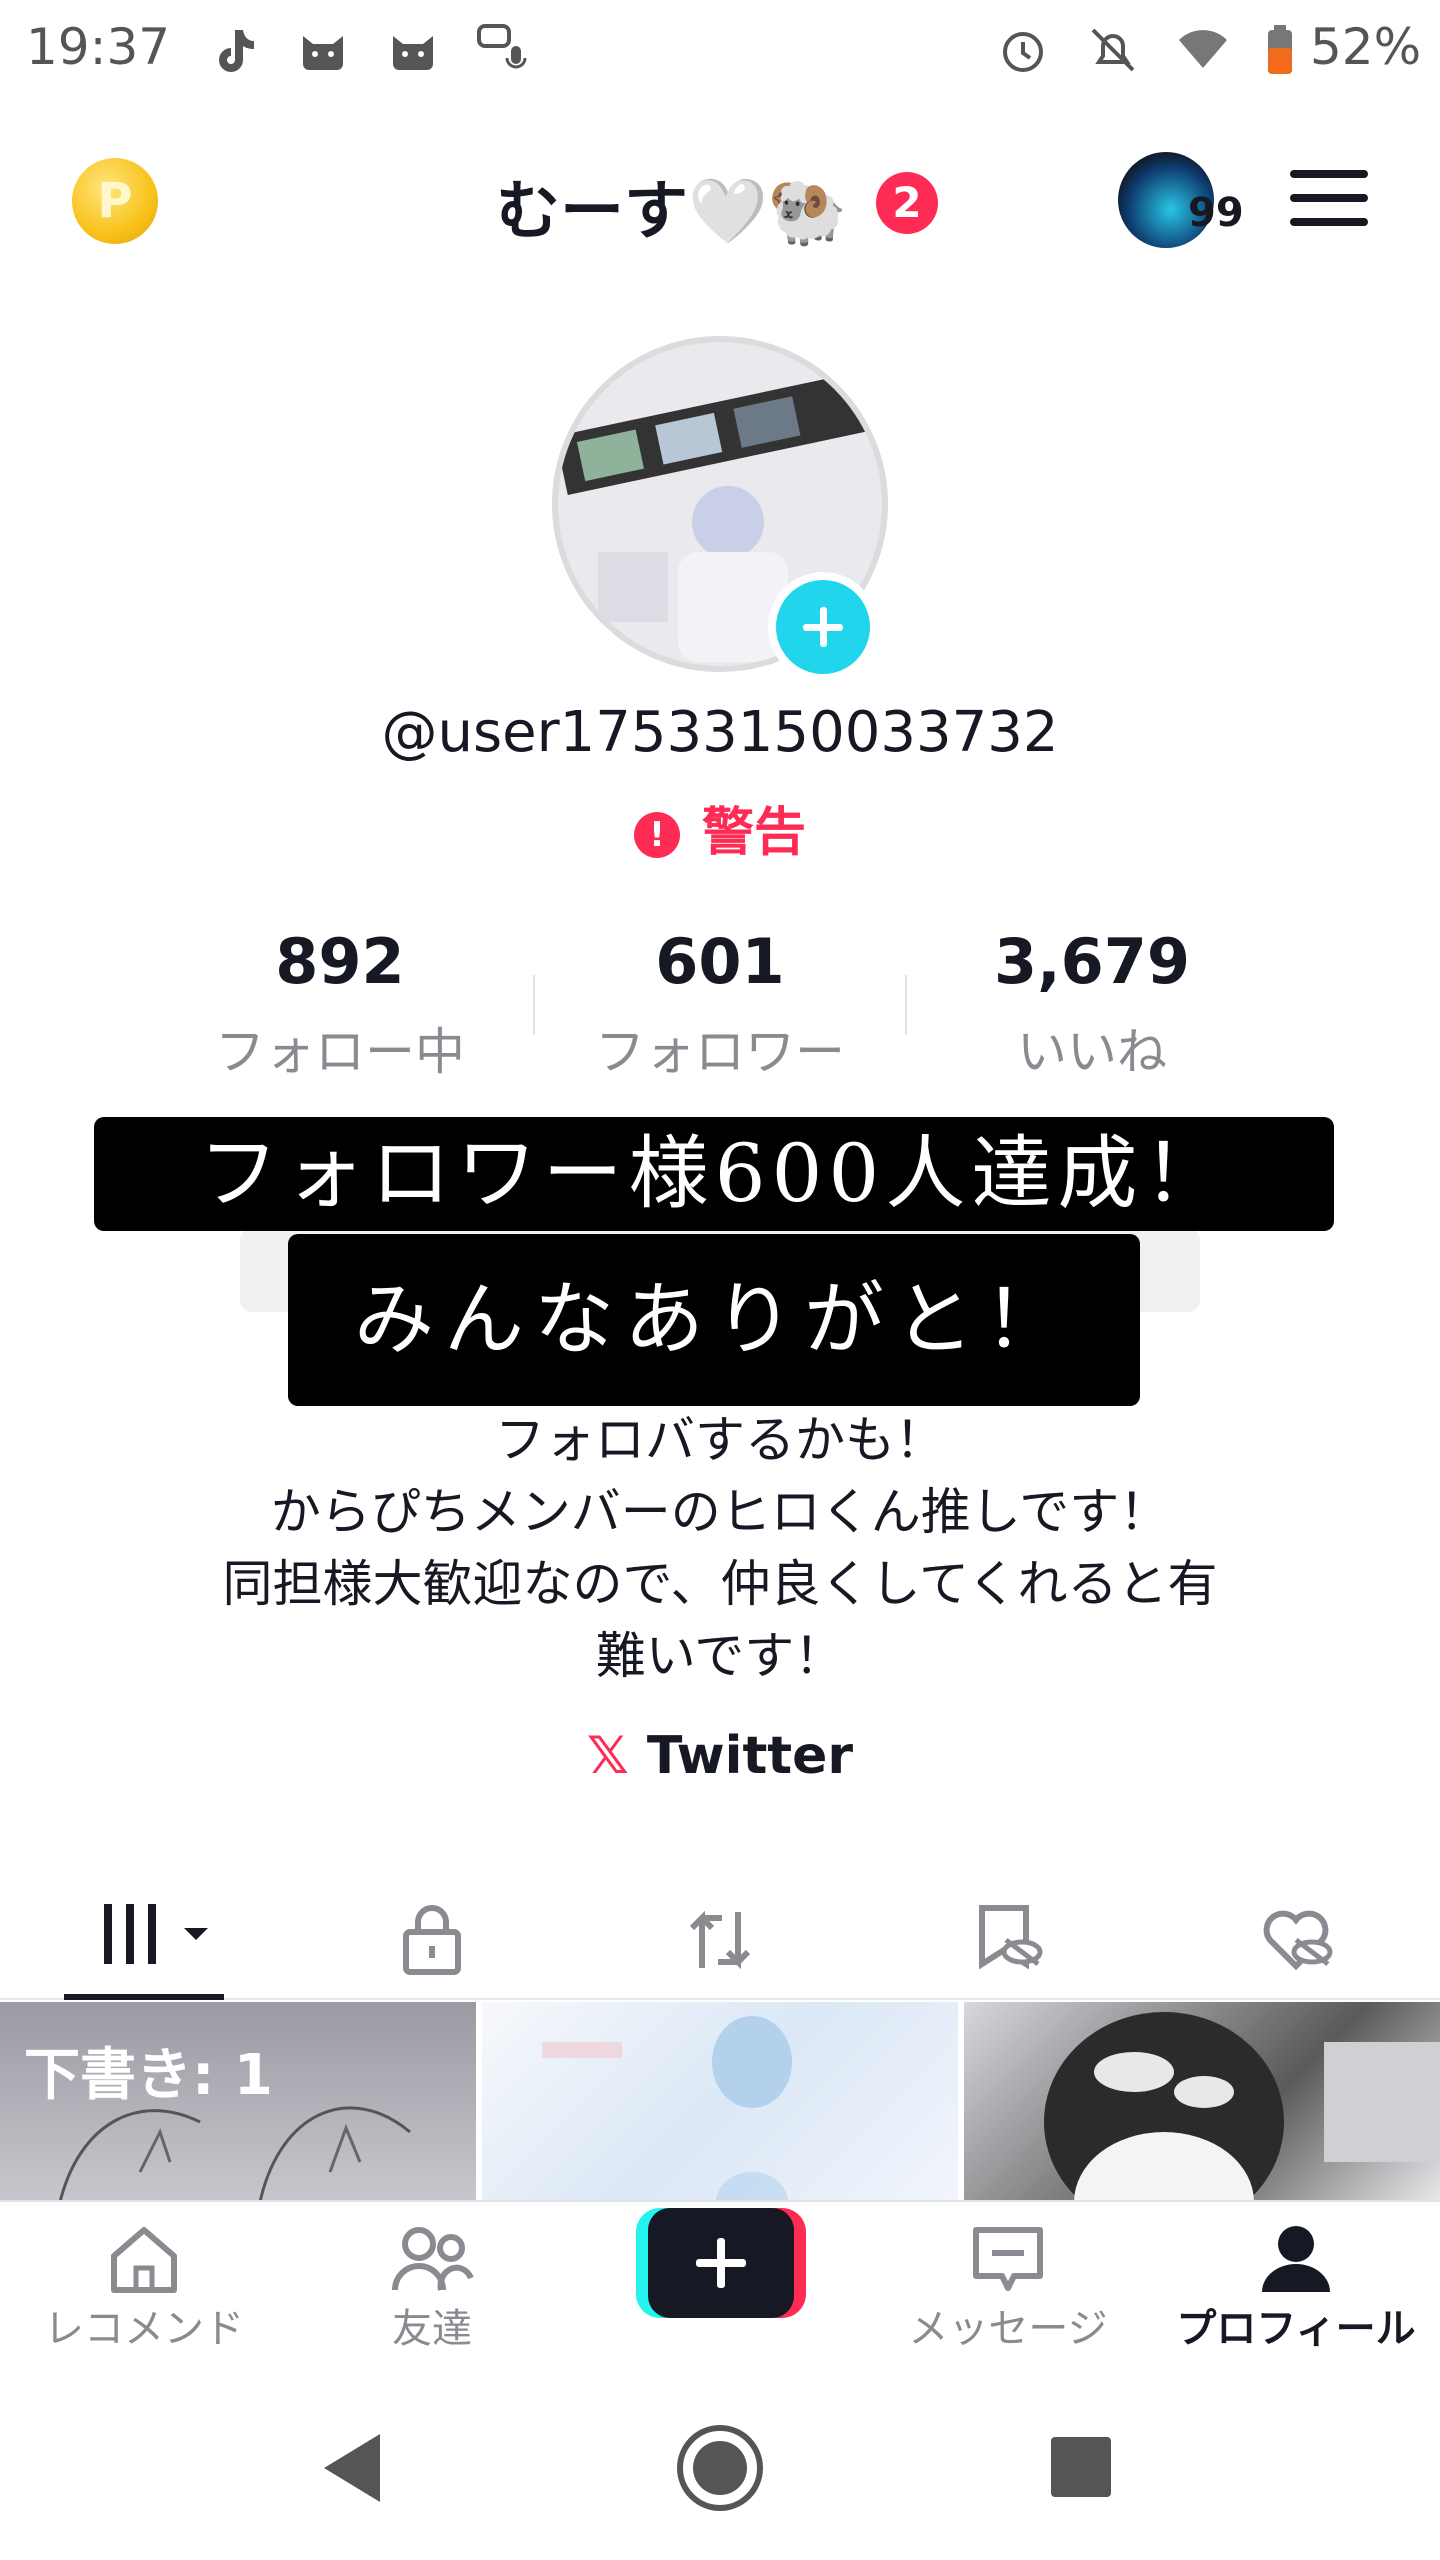 The image size is (1440, 2560). I want to click on stat-following-value: 892, so click(340, 961).